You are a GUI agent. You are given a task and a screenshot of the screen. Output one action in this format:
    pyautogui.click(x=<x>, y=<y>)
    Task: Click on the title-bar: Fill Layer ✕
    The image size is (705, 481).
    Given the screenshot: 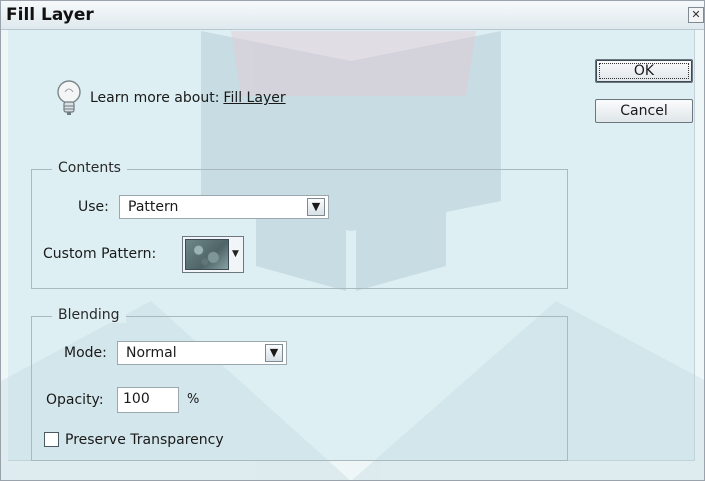 What is the action you would take?
    pyautogui.click(x=352, y=15)
    